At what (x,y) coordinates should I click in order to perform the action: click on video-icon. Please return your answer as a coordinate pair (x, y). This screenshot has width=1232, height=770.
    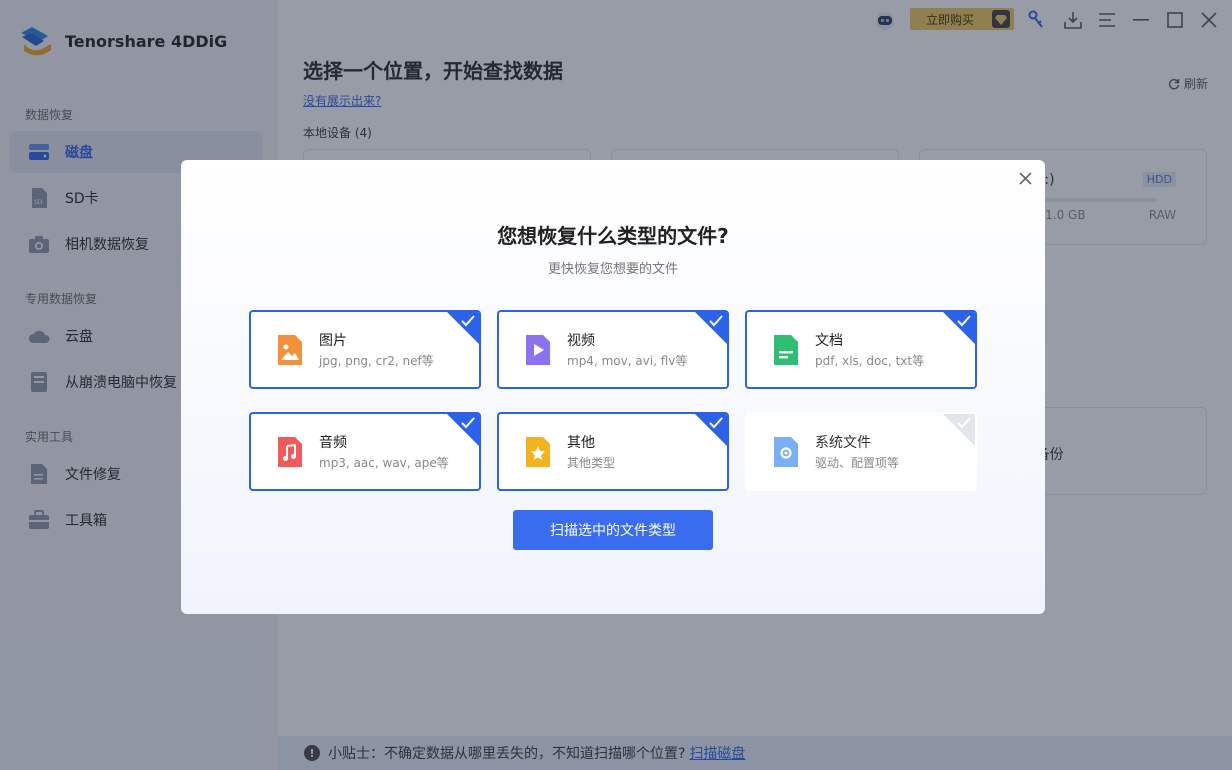
    Looking at the image, I should click on (538, 350).